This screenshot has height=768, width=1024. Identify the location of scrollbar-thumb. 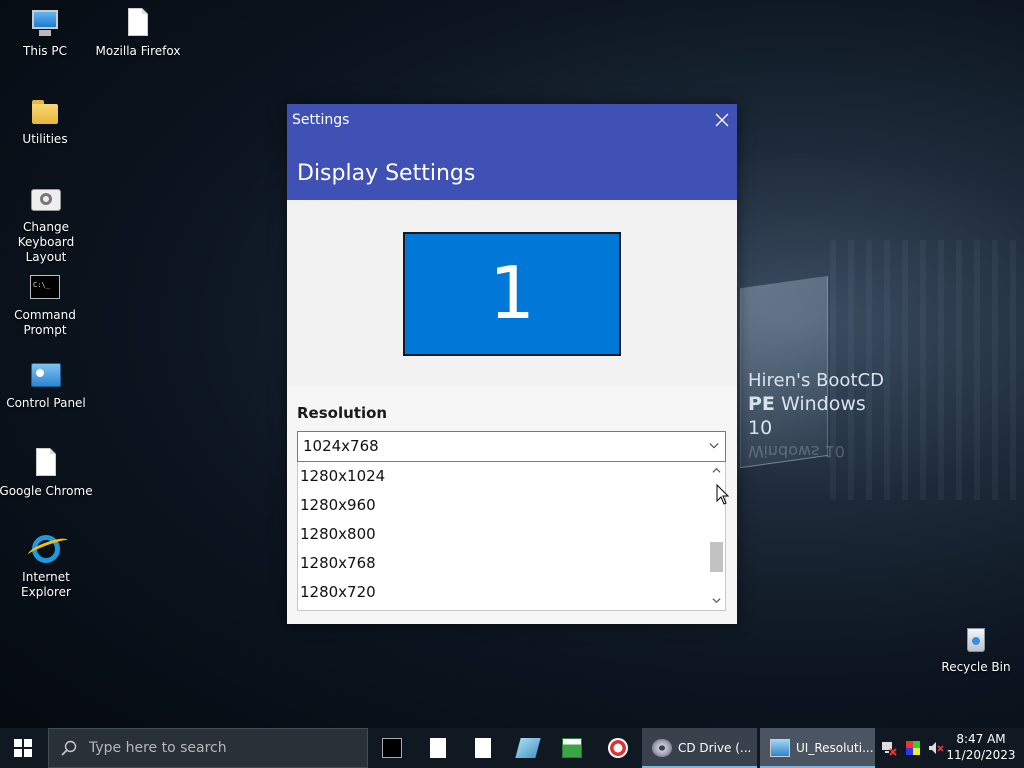
(716, 557).